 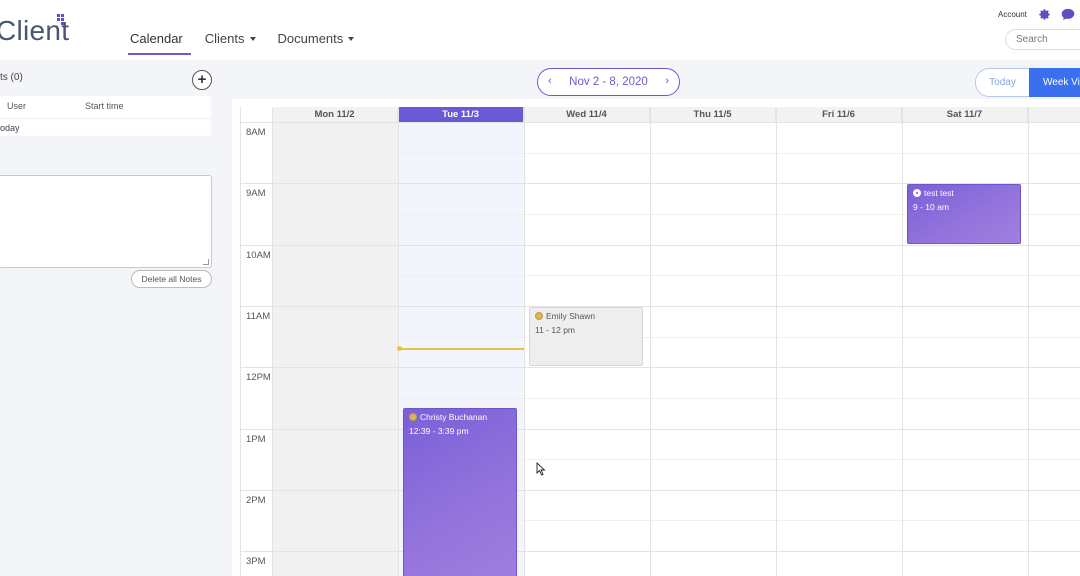 I want to click on nav-documents: Documents, so click(x=316, y=40).